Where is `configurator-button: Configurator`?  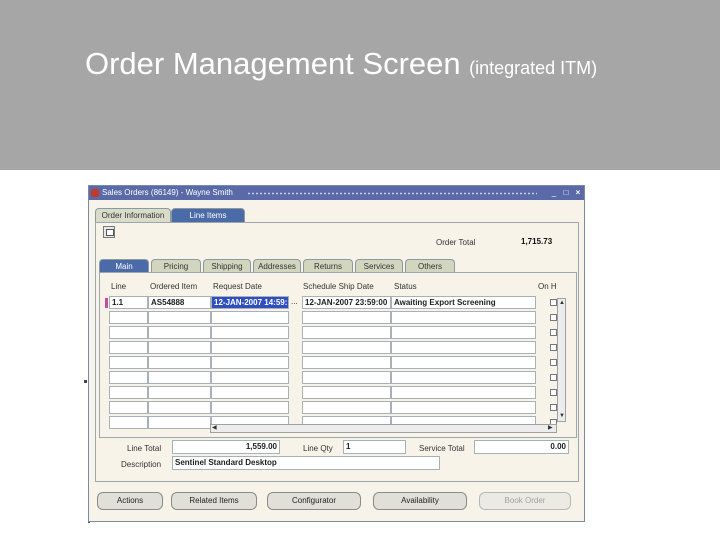
configurator-button: Configurator is located at coordinates (314, 501).